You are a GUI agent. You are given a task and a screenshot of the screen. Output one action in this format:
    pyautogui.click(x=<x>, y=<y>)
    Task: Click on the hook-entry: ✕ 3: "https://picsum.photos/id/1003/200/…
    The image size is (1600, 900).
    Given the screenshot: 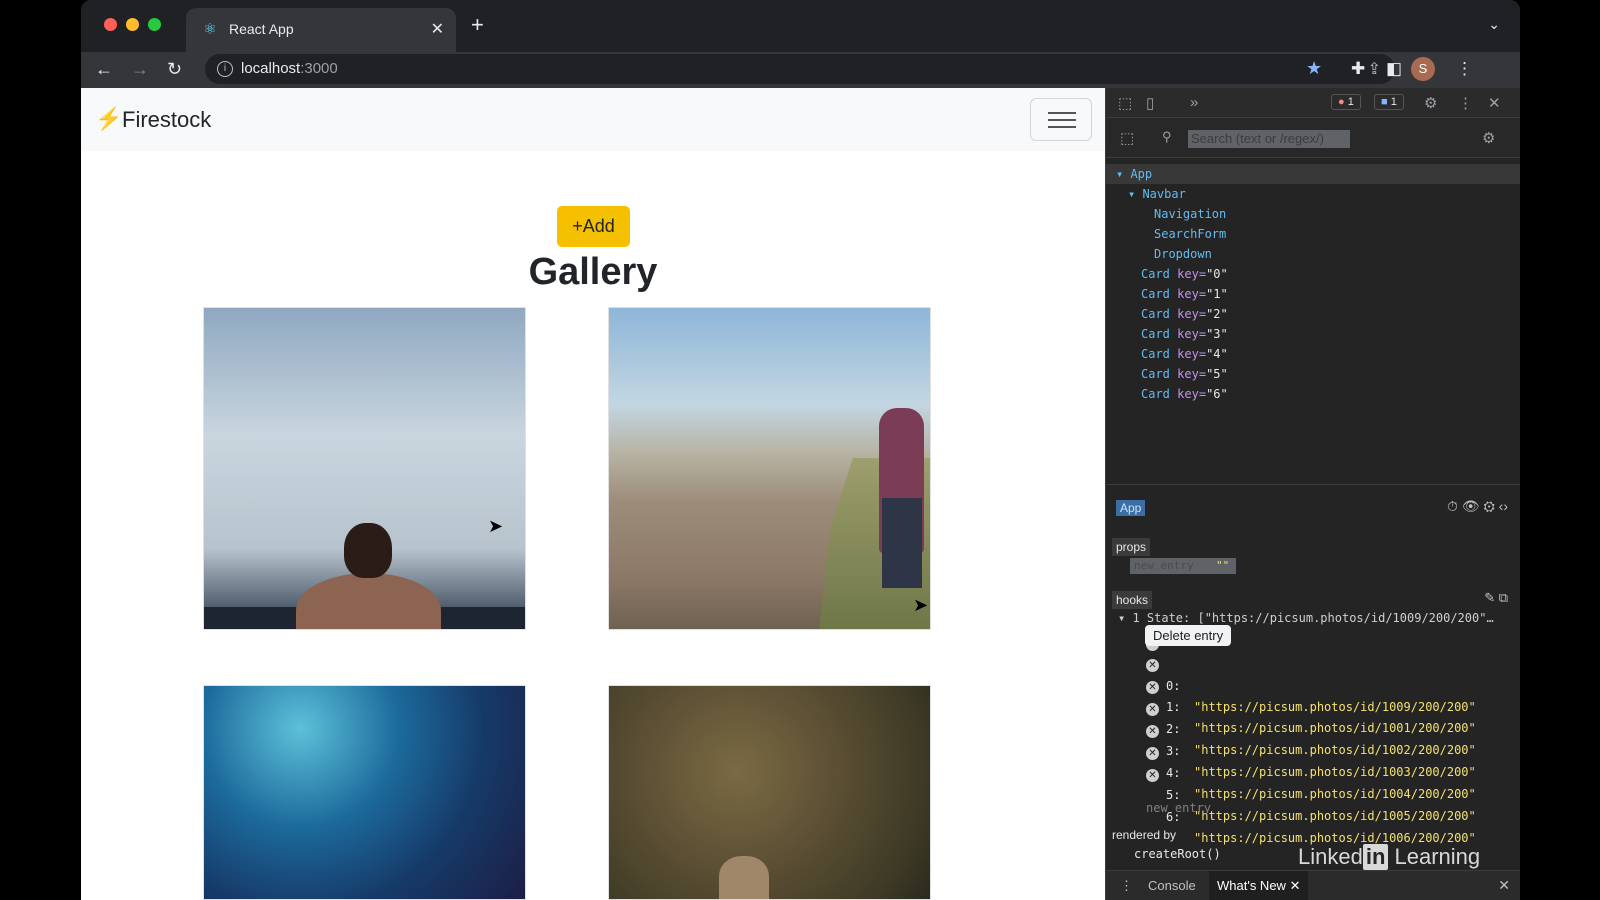 What is the action you would take?
    pyautogui.click(x=1313, y=739)
    